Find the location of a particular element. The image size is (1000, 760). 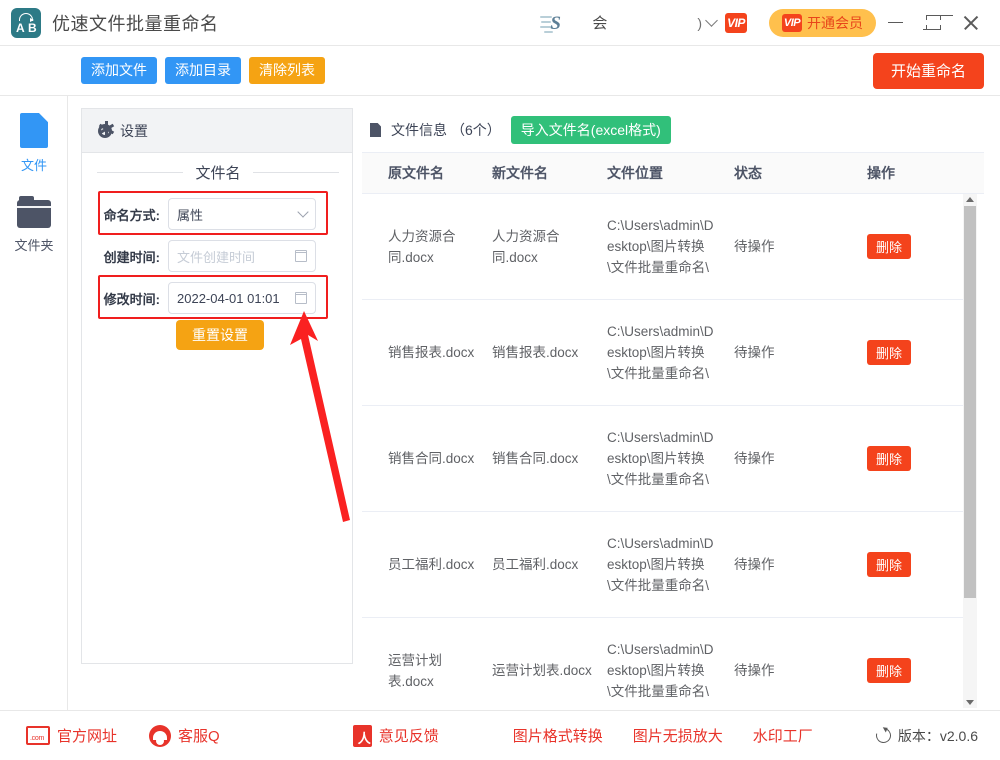

document-icon is located at coordinates (34, 130).